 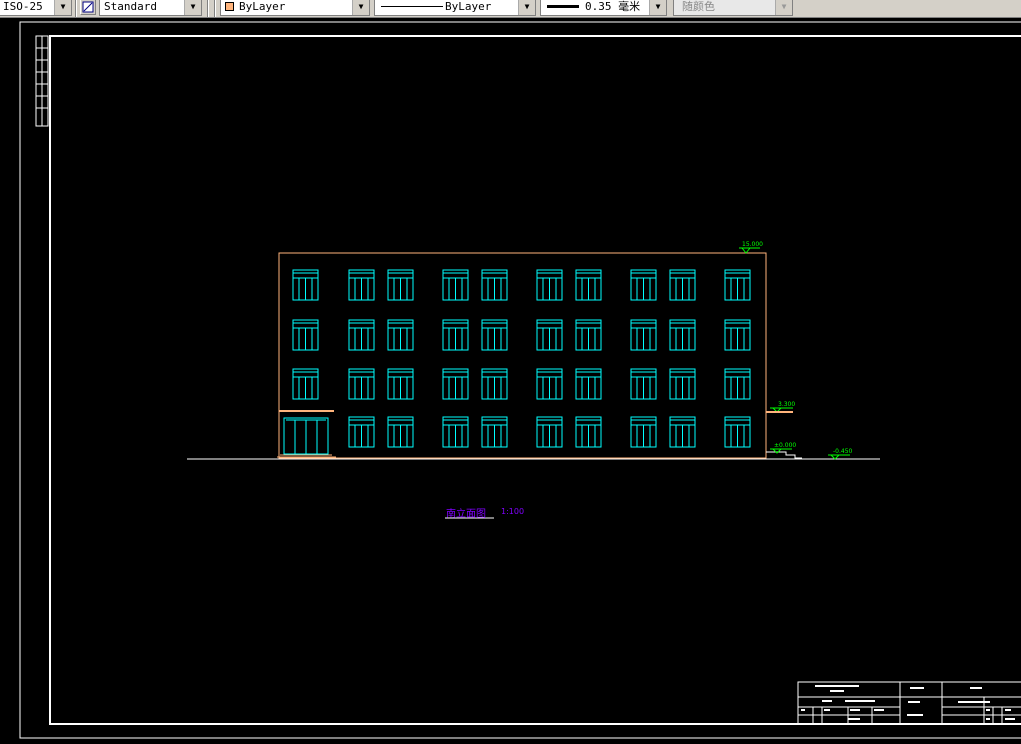 I want to click on layer-color-value: ByLayer, so click(x=262, y=6).